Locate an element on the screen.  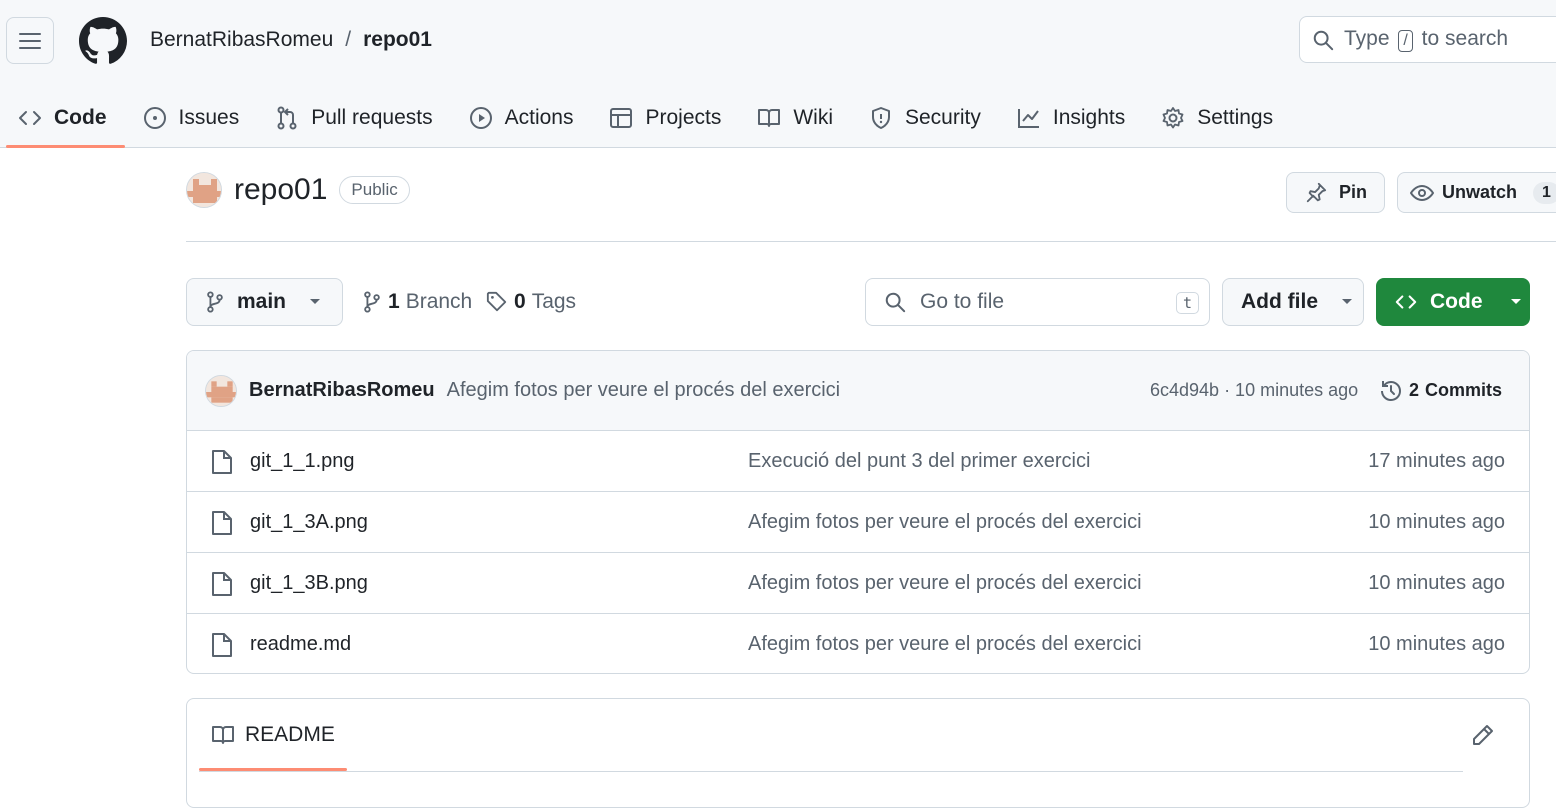
code-button: Code is located at coordinates (1453, 302).